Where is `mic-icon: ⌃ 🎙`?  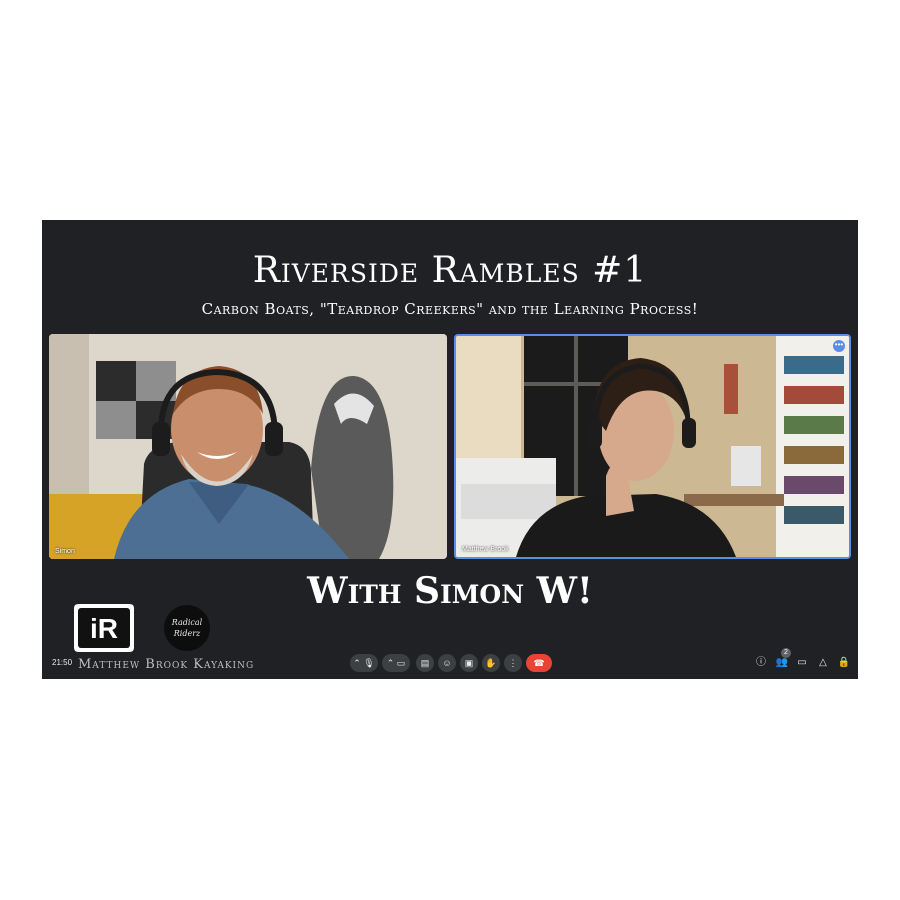 mic-icon: ⌃ 🎙 is located at coordinates (364, 662).